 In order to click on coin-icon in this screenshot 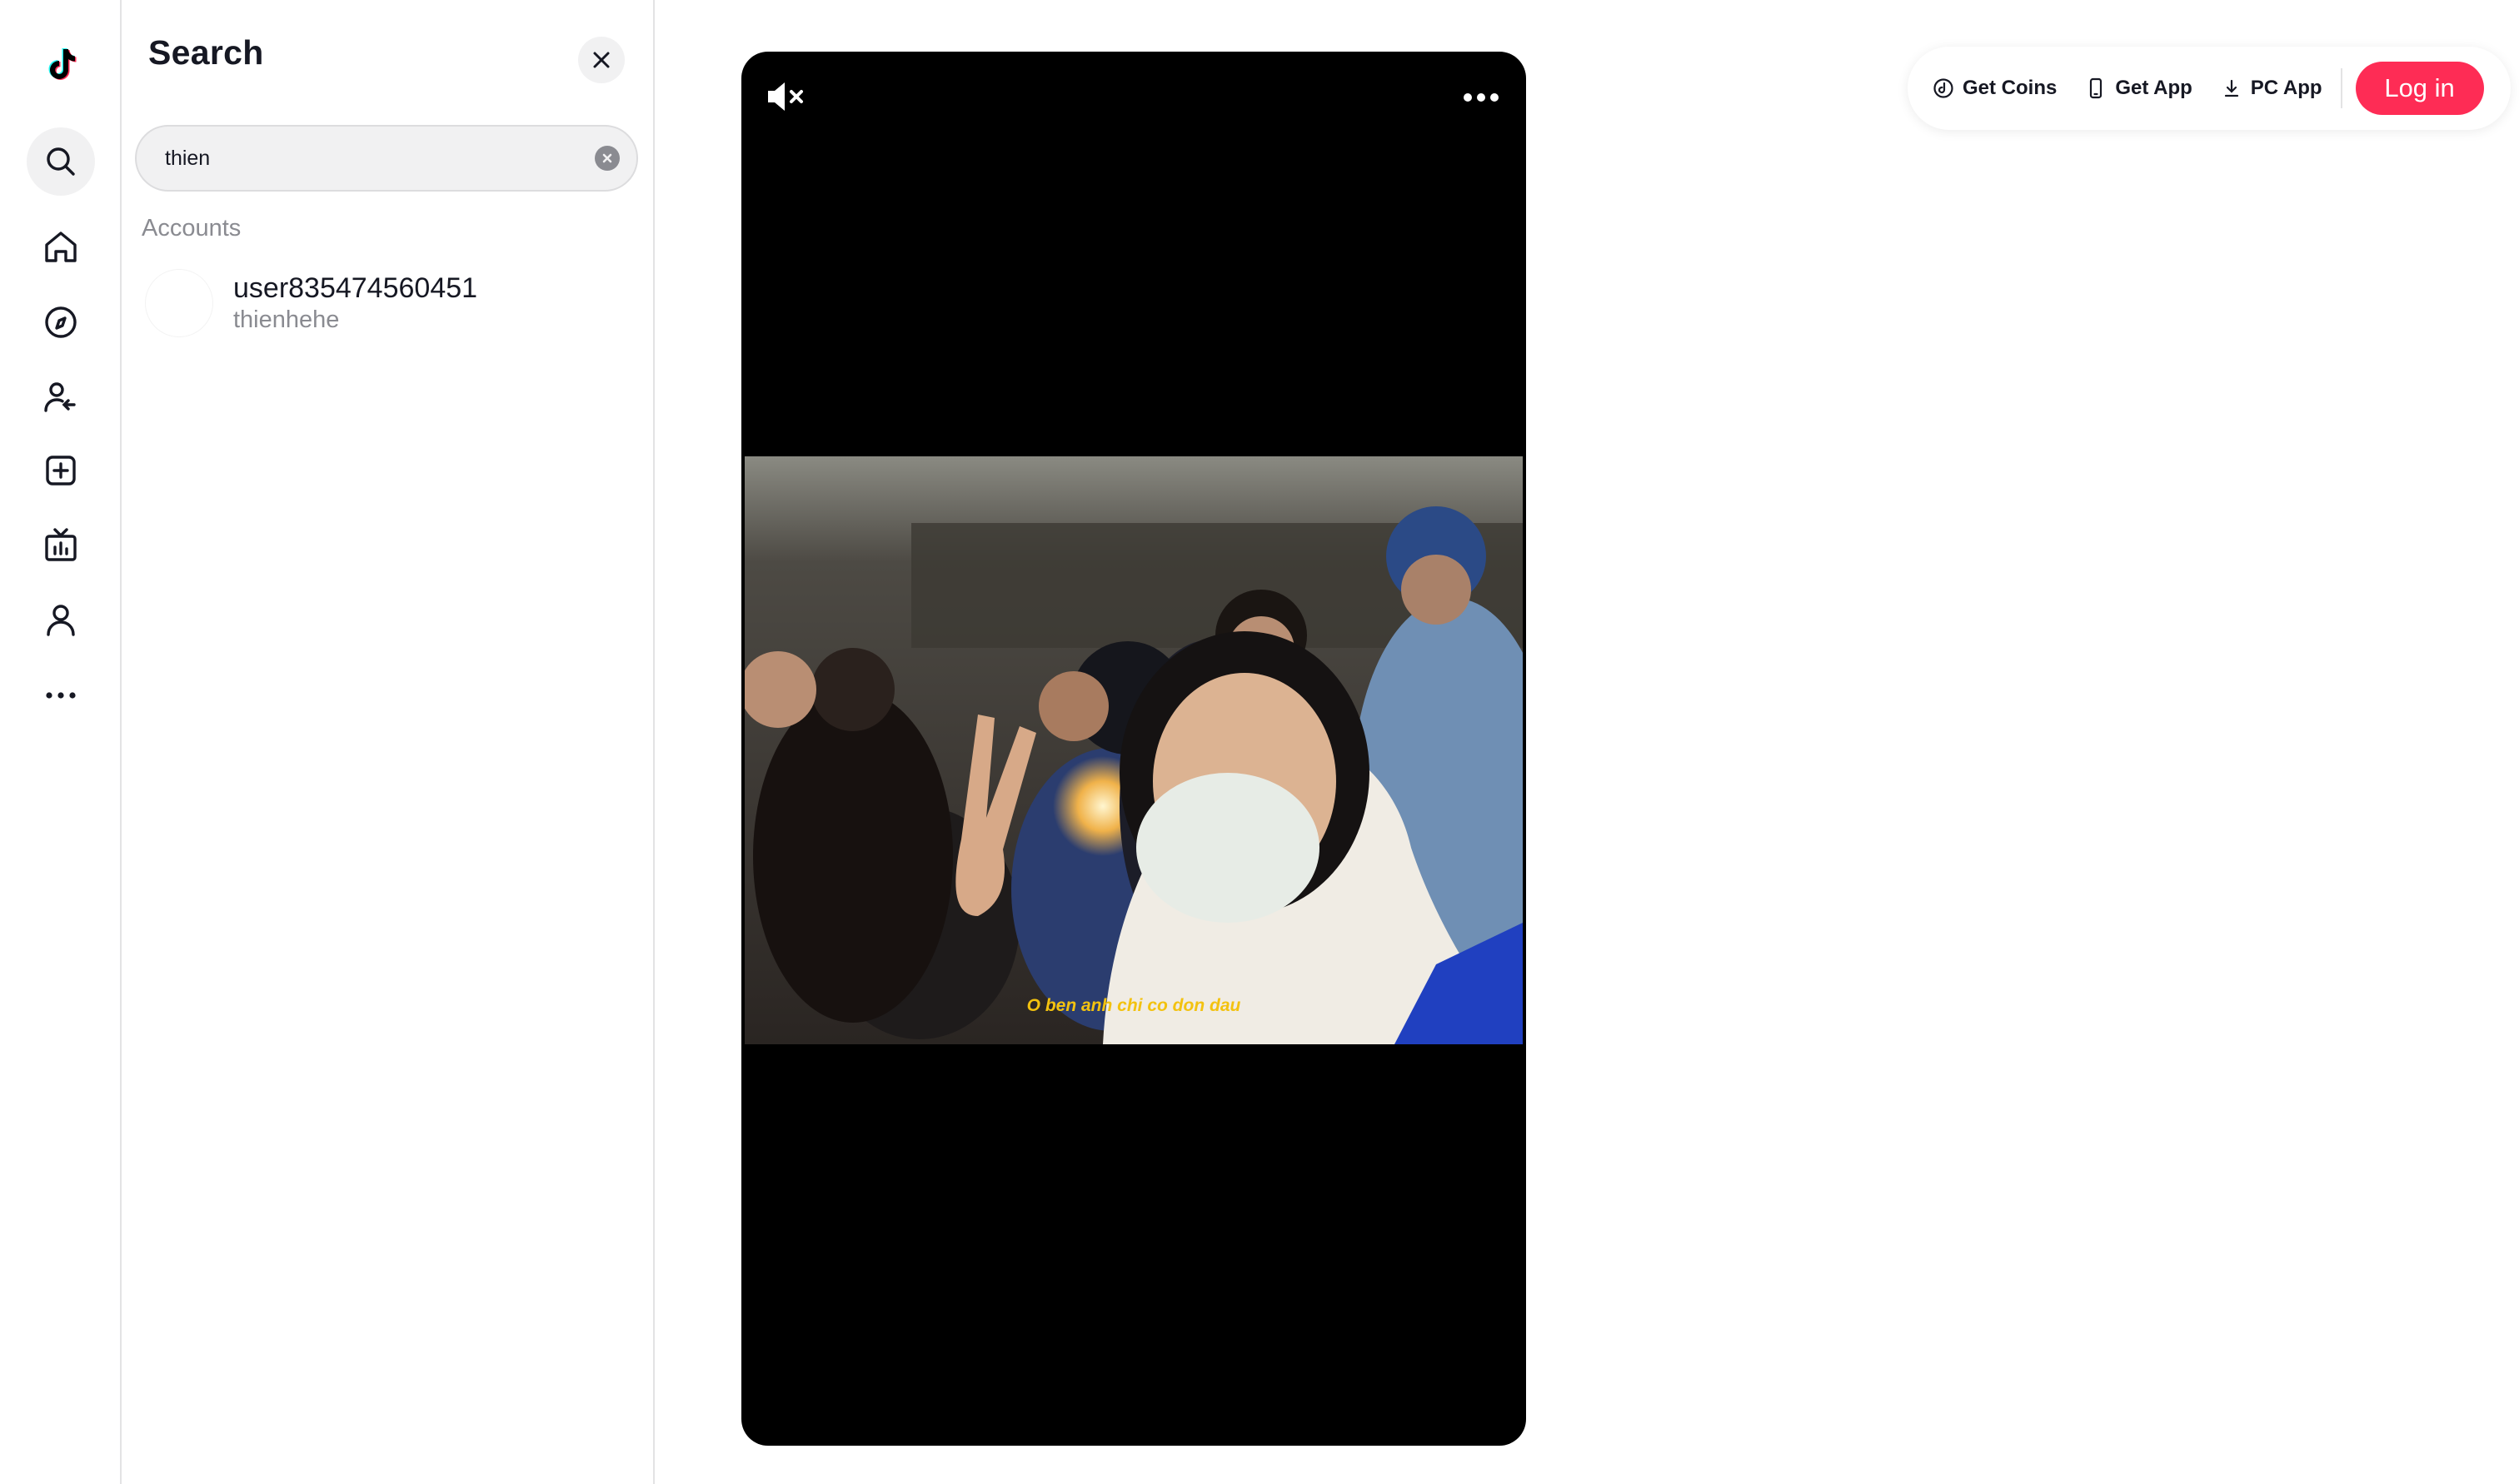, I will do `click(1943, 88)`.